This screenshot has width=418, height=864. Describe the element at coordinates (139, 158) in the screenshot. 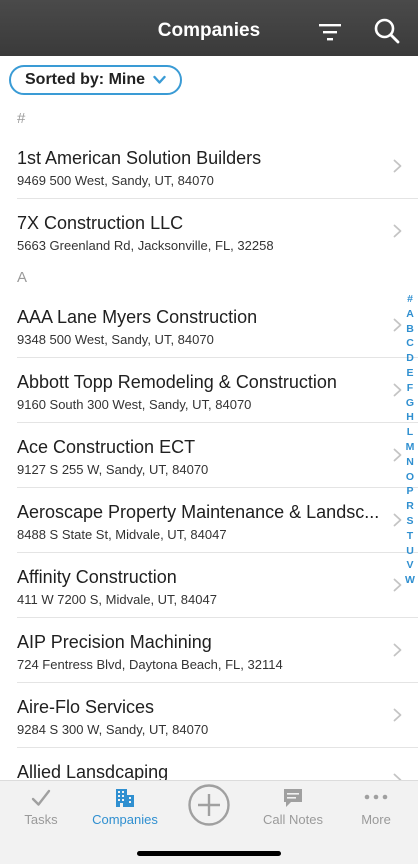

I see `company-name: 1st American Solution Builders` at that location.